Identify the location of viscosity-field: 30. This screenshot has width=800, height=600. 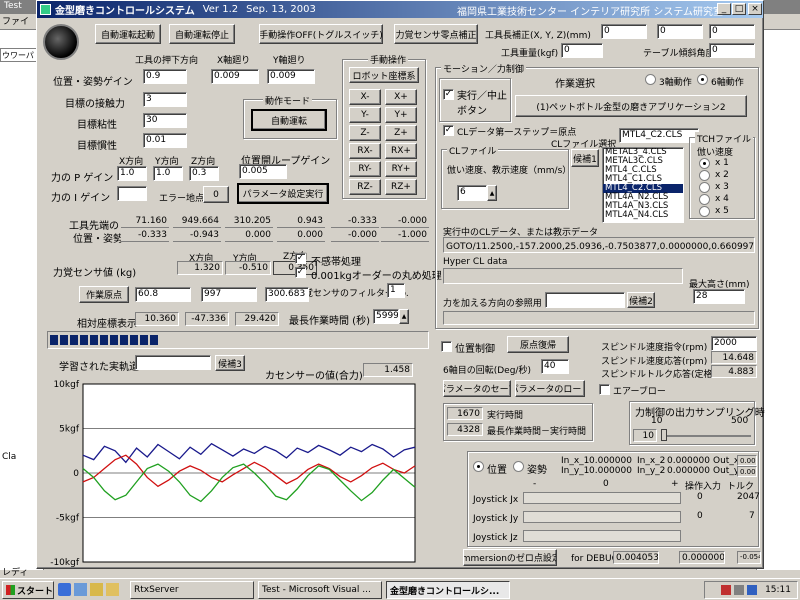
(165, 120).